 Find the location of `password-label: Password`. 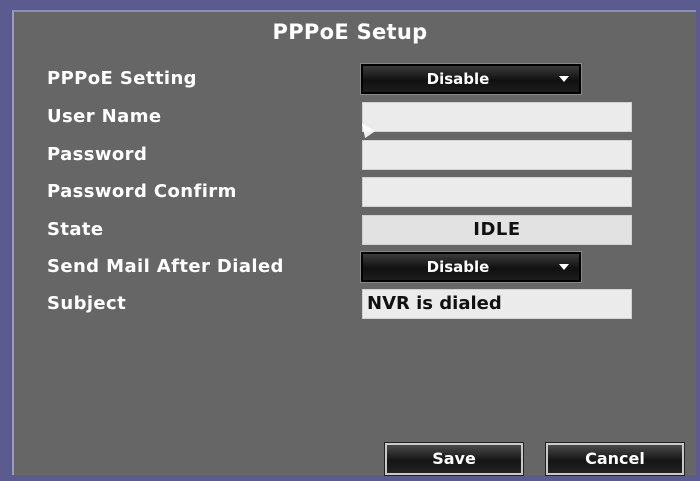

password-label: Password is located at coordinates (97, 154).